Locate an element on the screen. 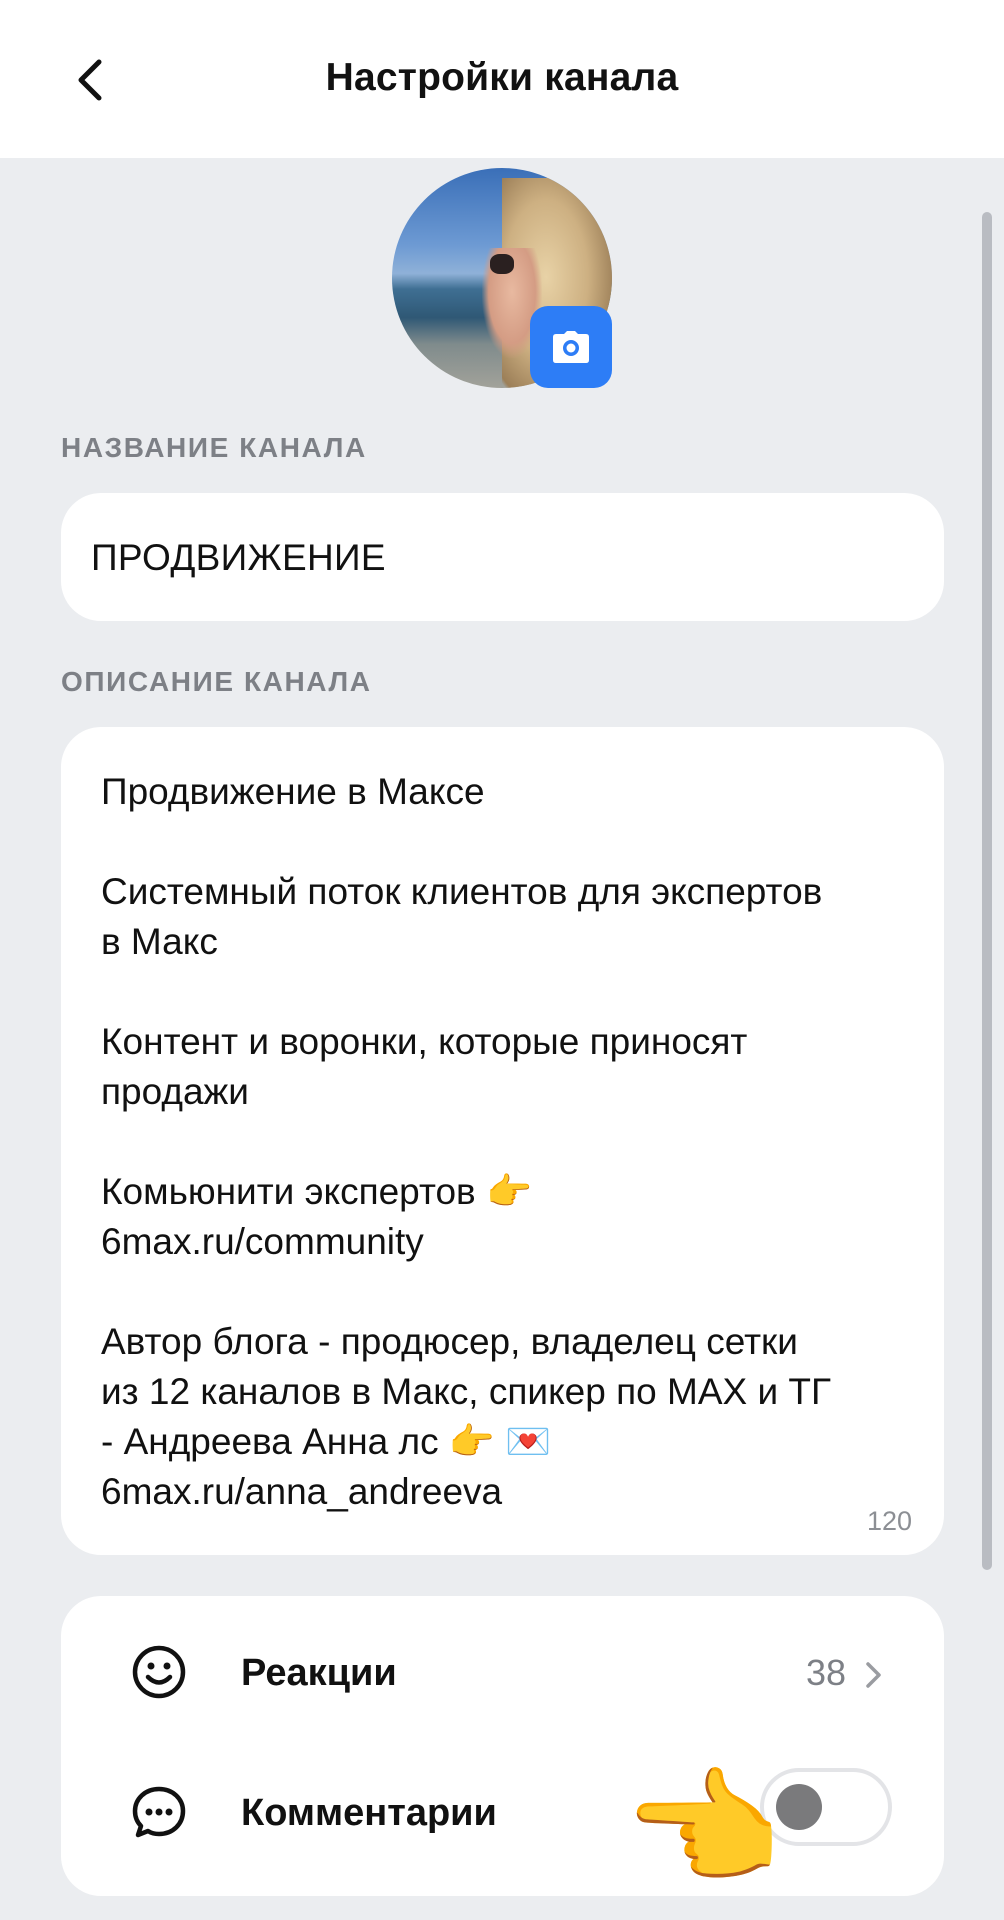 The width and height of the screenshot is (1004, 1920). description-line: продажи is located at coordinates (175, 1091).